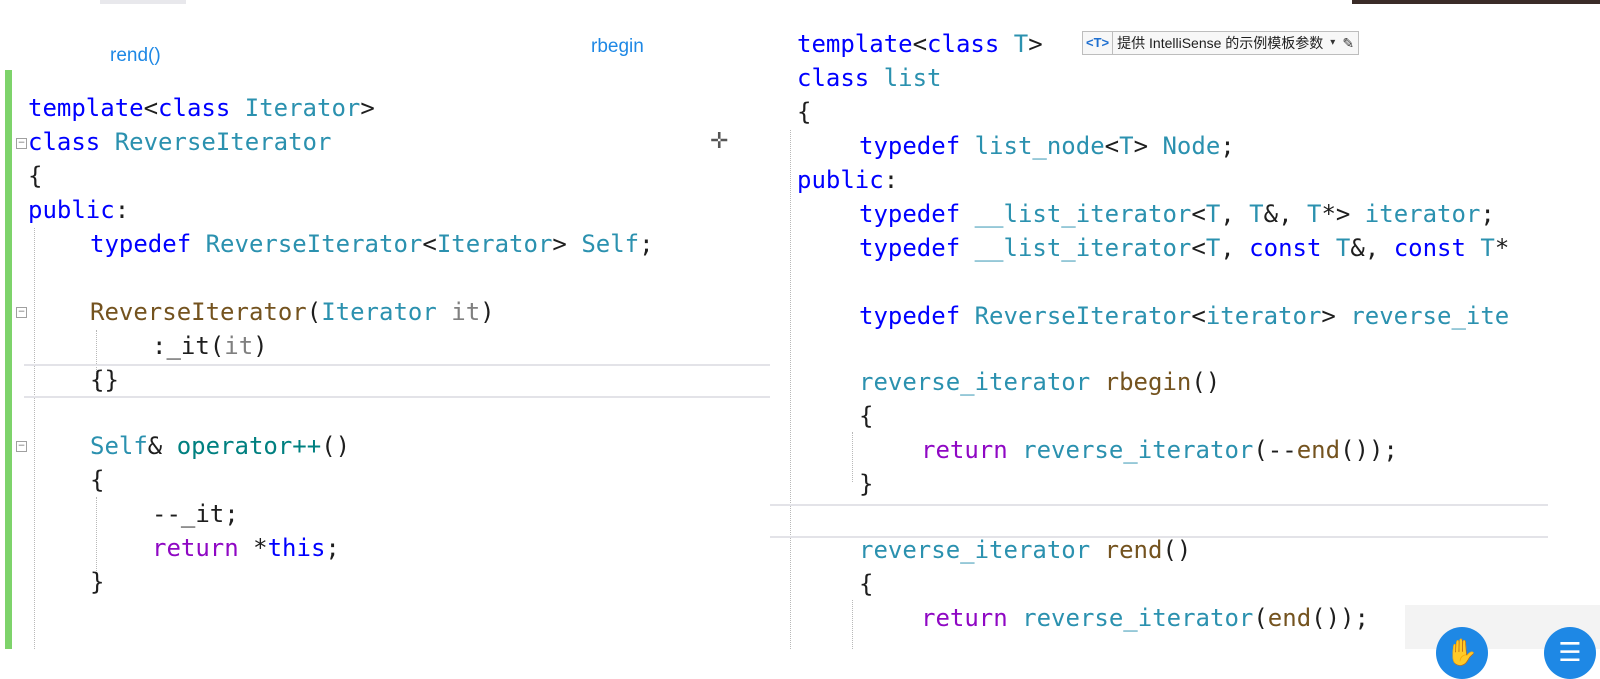 The height and width of the screenshot is (679, 1600). Describe the element at coordinates (869, 78) in the screenshot. I see `code-line: class list` at that location.